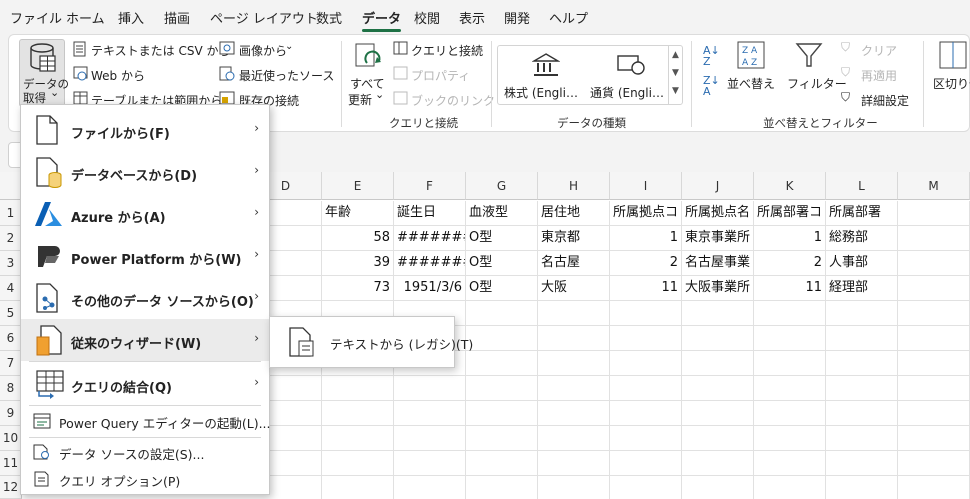 The width and height of the screenshot is (970, 499). I want to click on table-cell: 1951/3/6, so click(430, 288).